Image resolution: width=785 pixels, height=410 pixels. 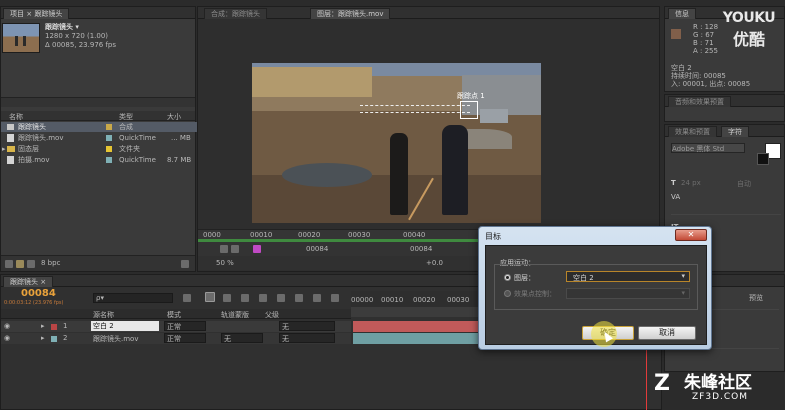 I want to click on audio-panel: 音频和效果预置, so click(x=724, y=108).